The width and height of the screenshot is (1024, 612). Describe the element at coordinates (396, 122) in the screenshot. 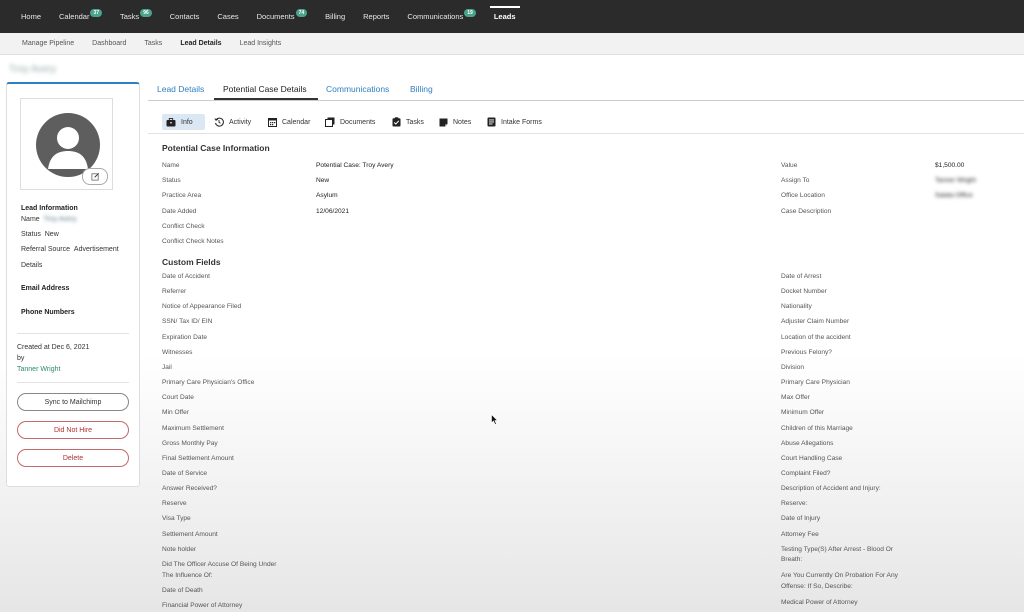

I see `tasks-icon` at that location.